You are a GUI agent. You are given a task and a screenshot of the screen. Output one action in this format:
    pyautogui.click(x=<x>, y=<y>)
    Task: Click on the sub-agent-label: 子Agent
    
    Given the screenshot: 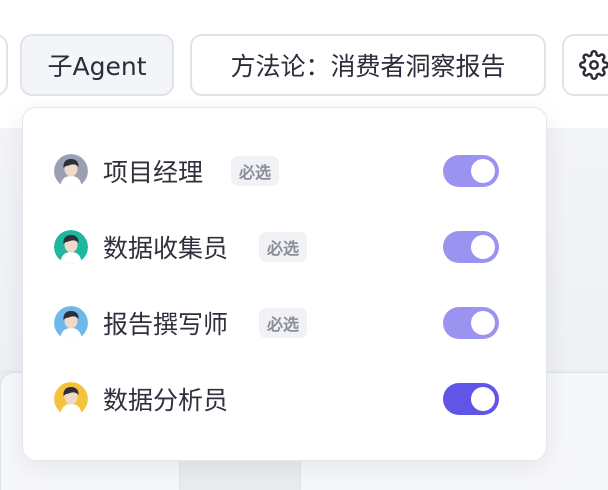 What is the action you would take?
    pyautogui.click(x=97, y=66)
    